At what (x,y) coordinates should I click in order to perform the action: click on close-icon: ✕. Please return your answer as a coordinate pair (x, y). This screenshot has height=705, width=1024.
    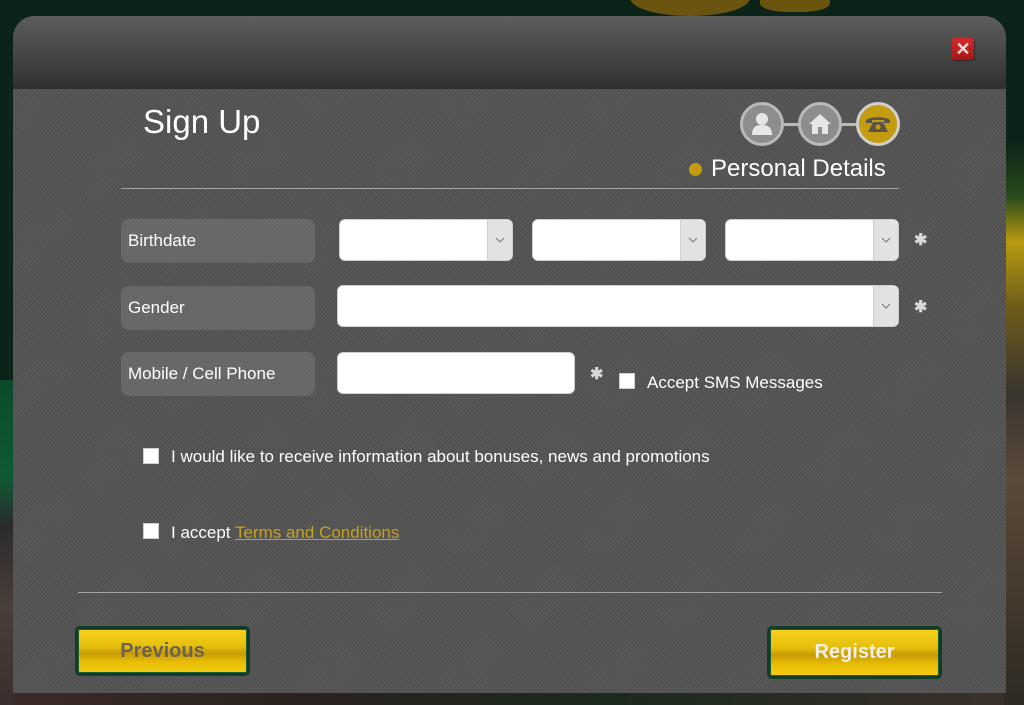
    Looking at the image, I should click on (963, 49).